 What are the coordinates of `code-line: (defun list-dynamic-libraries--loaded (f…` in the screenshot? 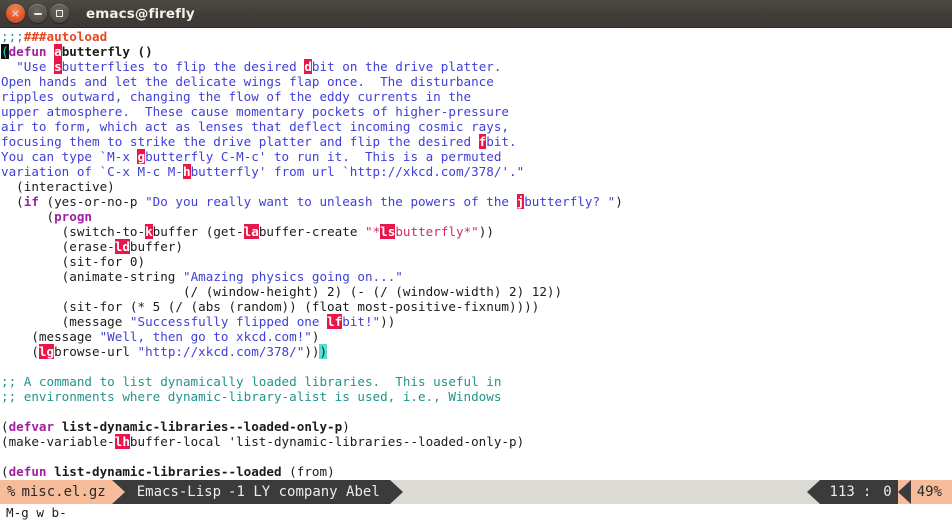 It's located at (476, 471).